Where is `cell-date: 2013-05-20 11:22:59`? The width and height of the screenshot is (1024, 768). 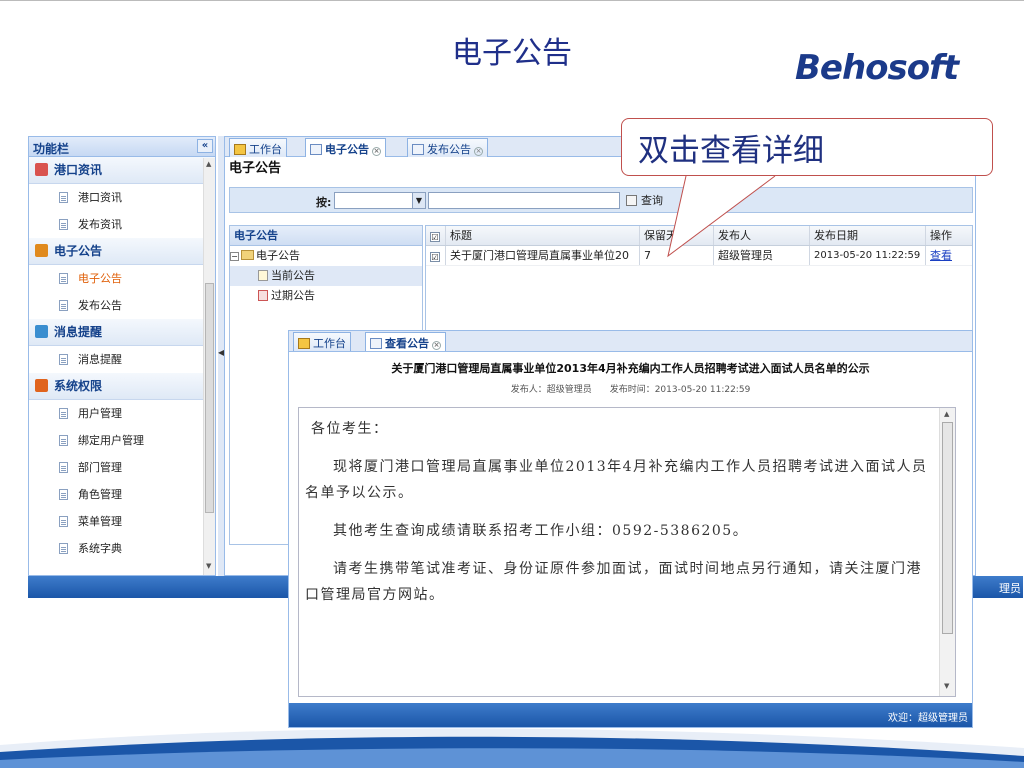 cell-date: 2013-05-20 11:22:59 is located at coordinates (868, 255).